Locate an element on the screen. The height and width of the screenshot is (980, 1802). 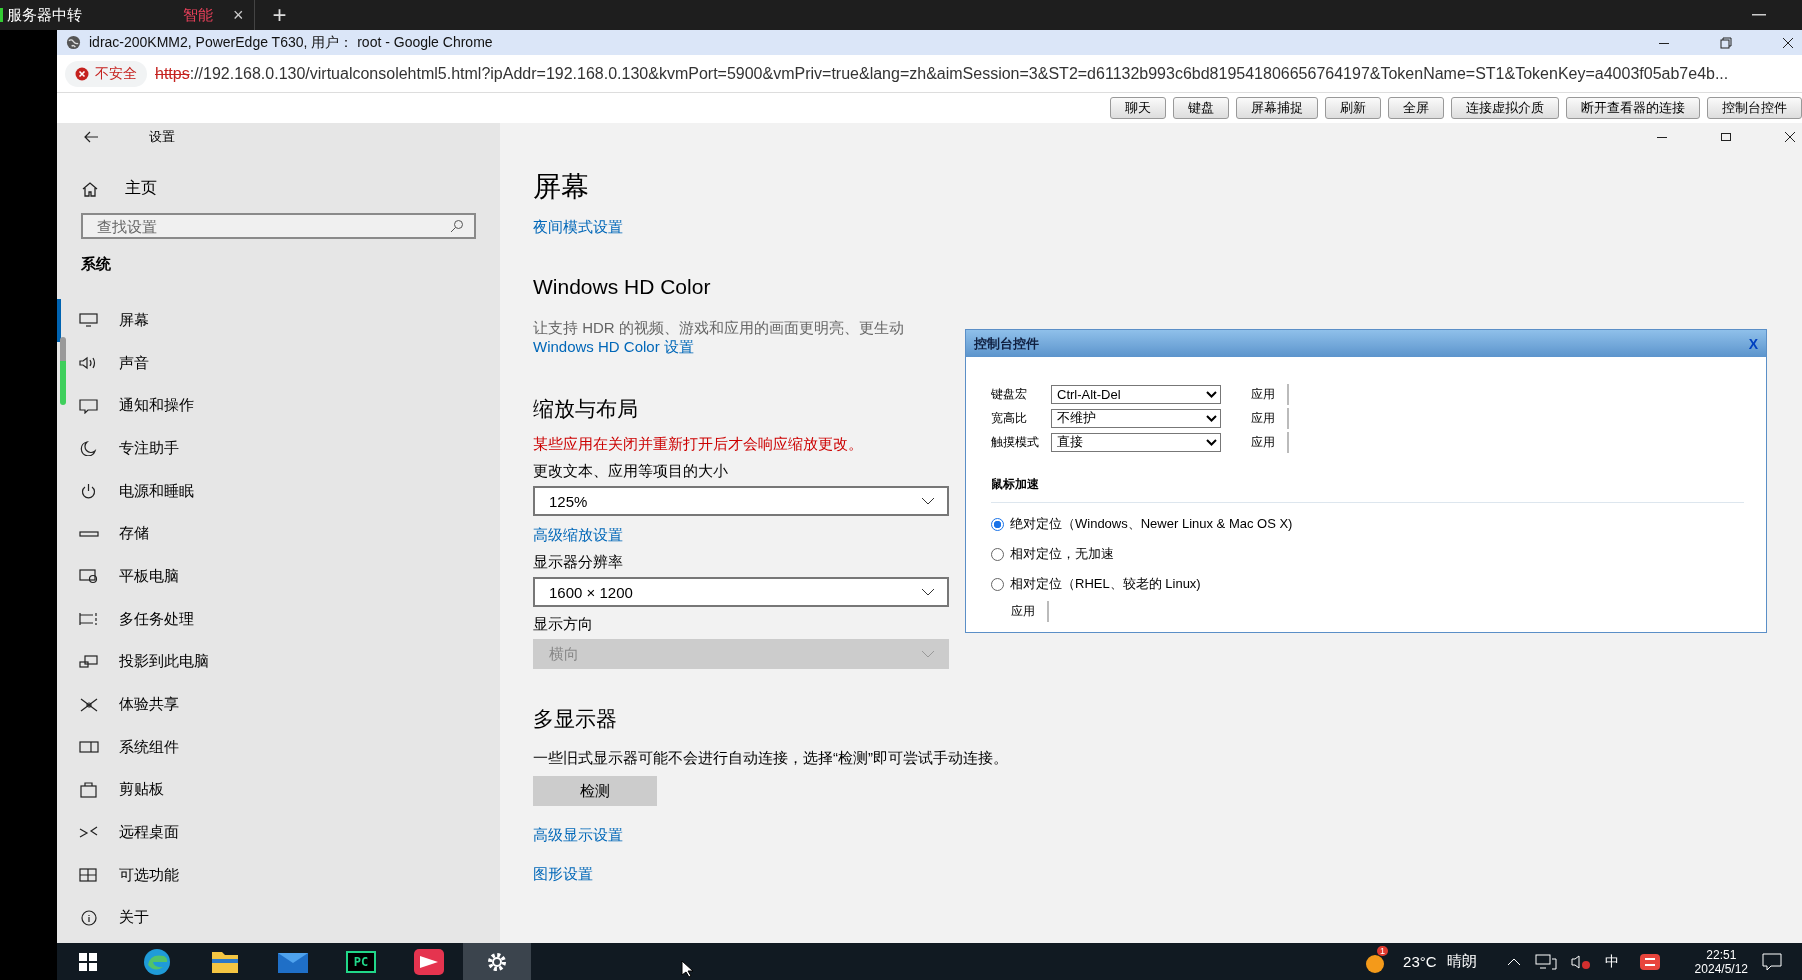
field-label: 键盘宏 is located at coordinates (1009, 394).